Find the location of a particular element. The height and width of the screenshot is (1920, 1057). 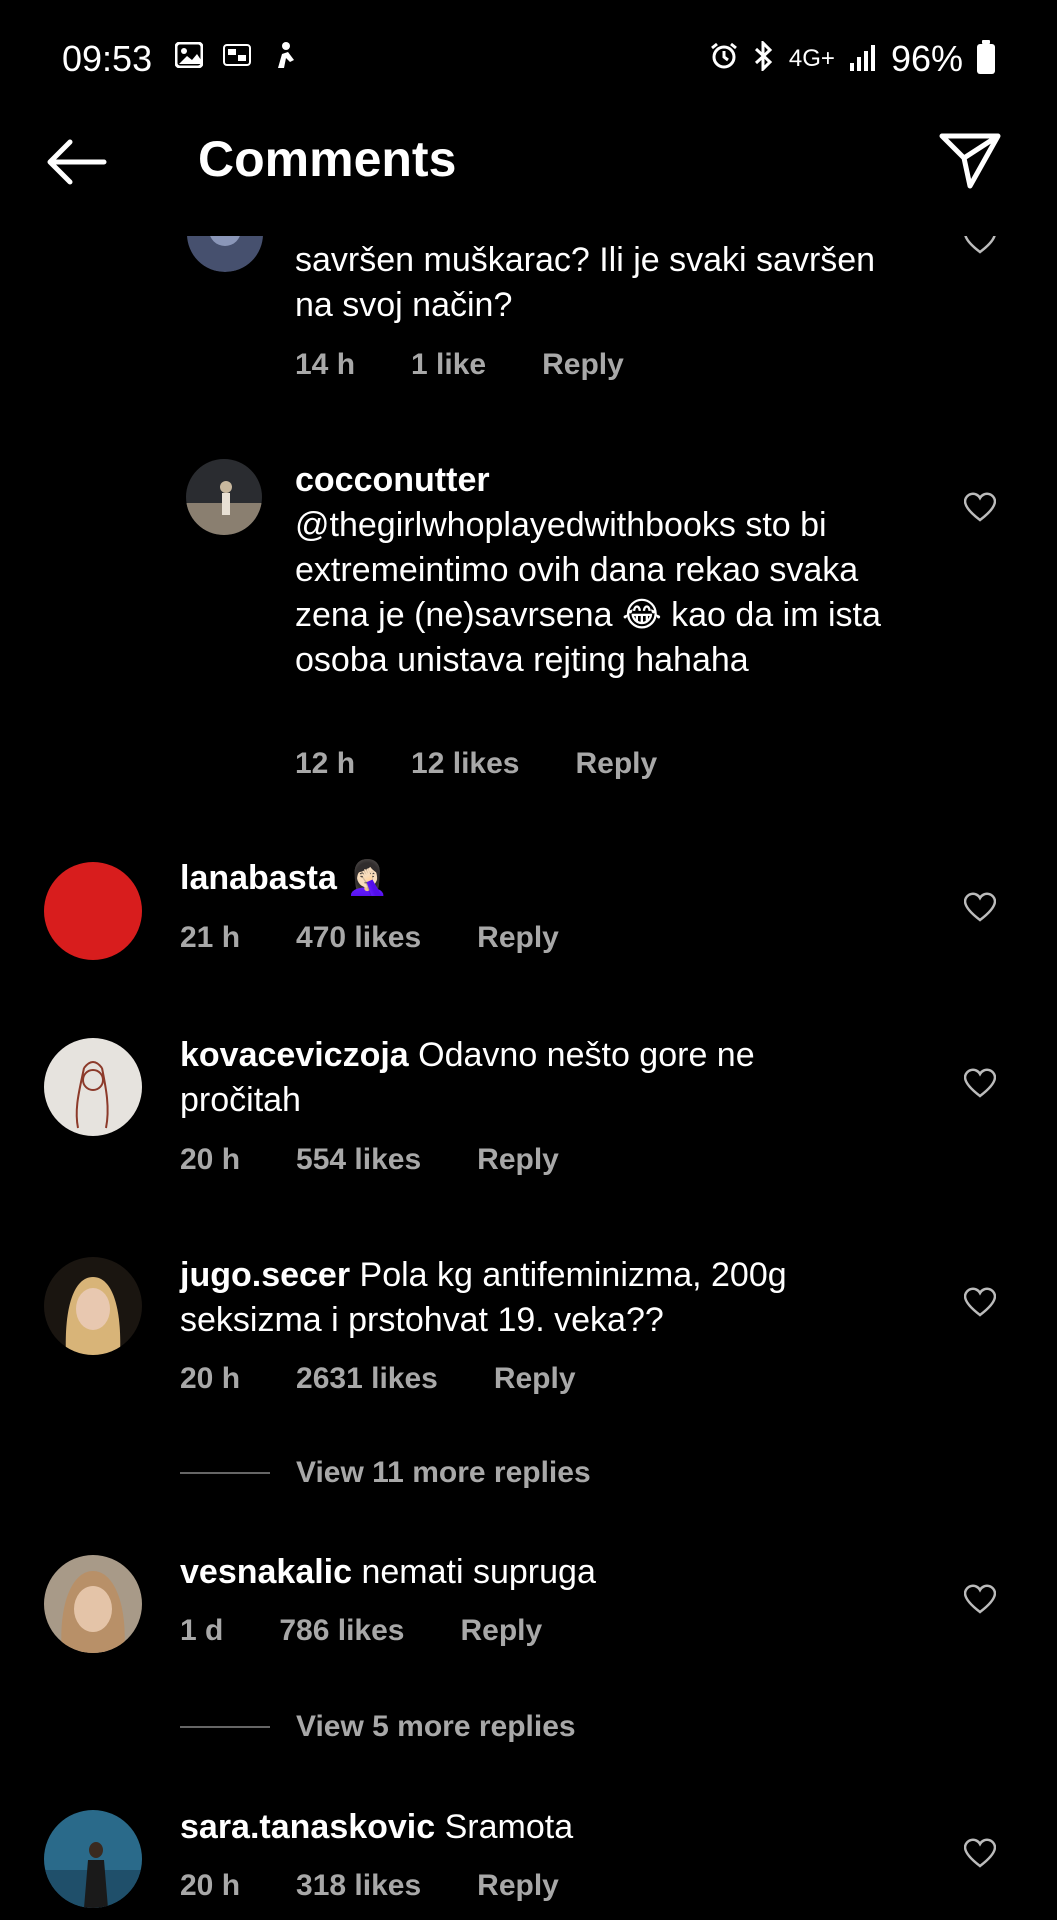

page-title: Comments is located at coordinates (327, 159).